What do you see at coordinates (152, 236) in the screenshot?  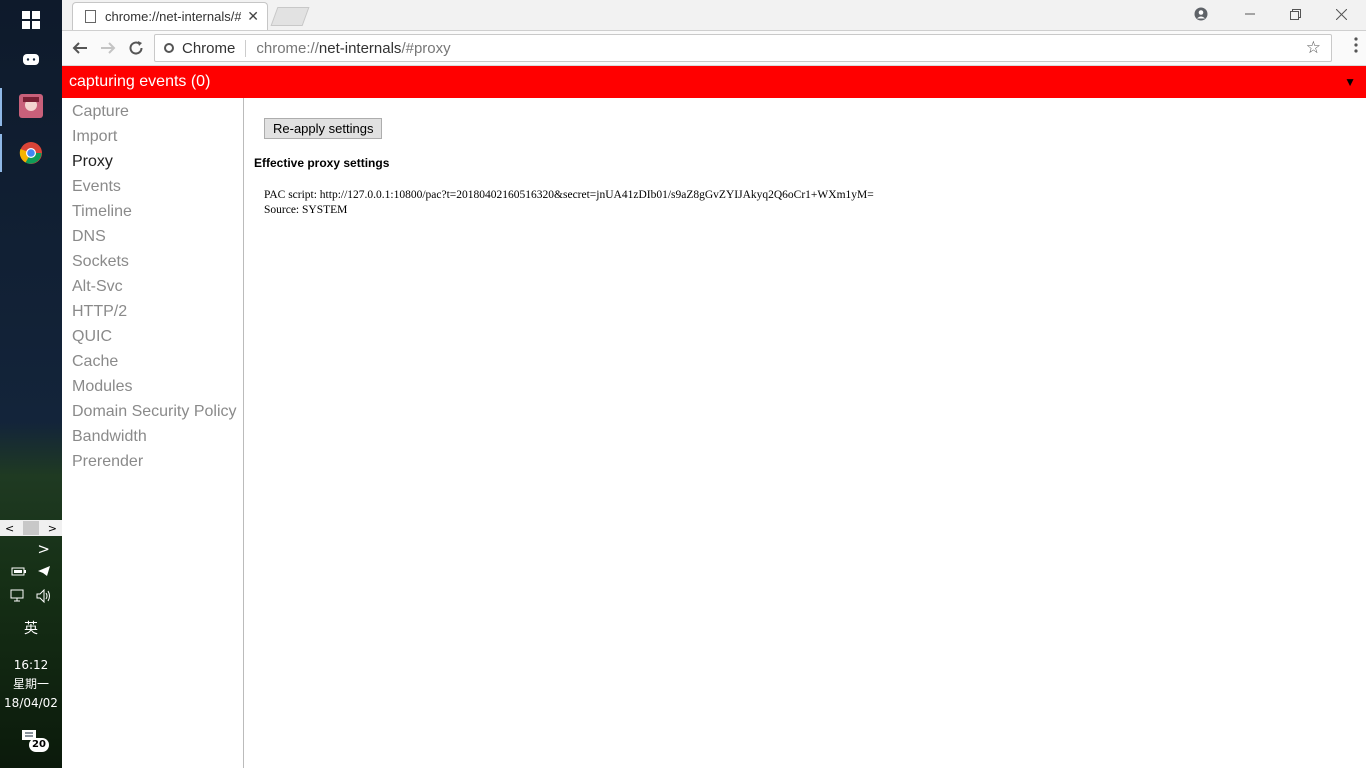 I see `sidebar-item-dns: DNS` at bounding box center [152, 236].